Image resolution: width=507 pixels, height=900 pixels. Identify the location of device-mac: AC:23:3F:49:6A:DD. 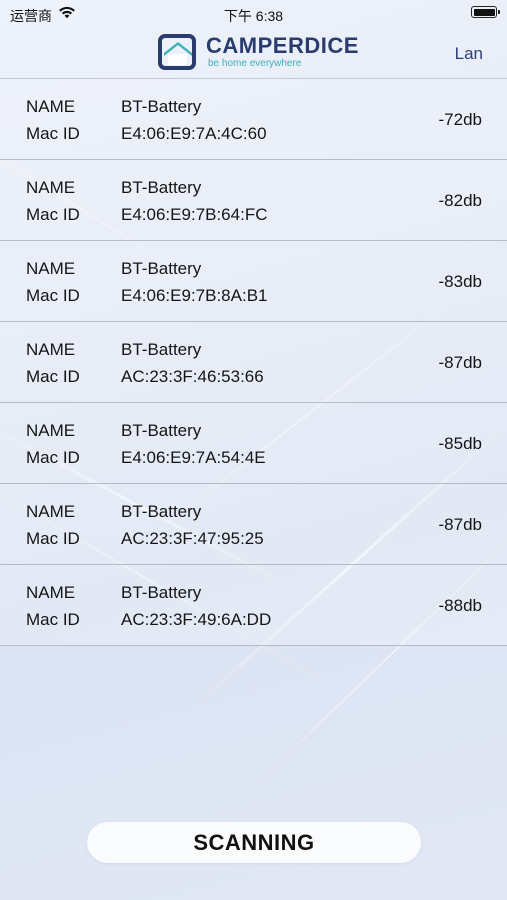
(196, 619).